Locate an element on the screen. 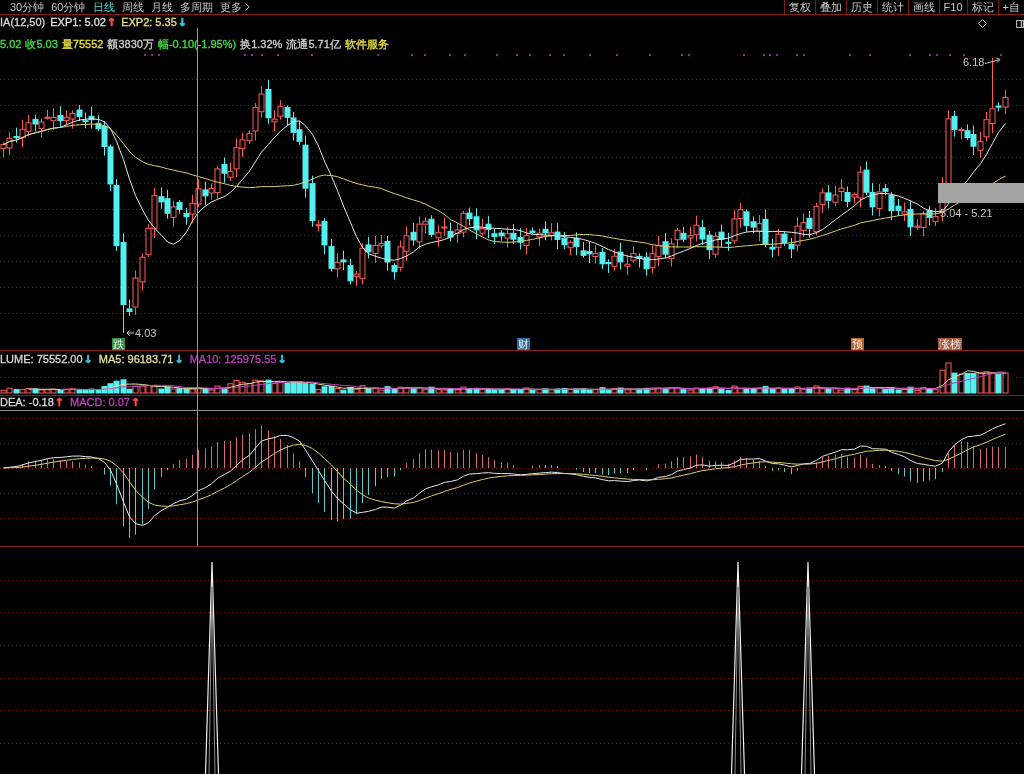 The width and height of the screenshot is (1024, 774). tool-button: F10 is located at coordinates (952, 7).